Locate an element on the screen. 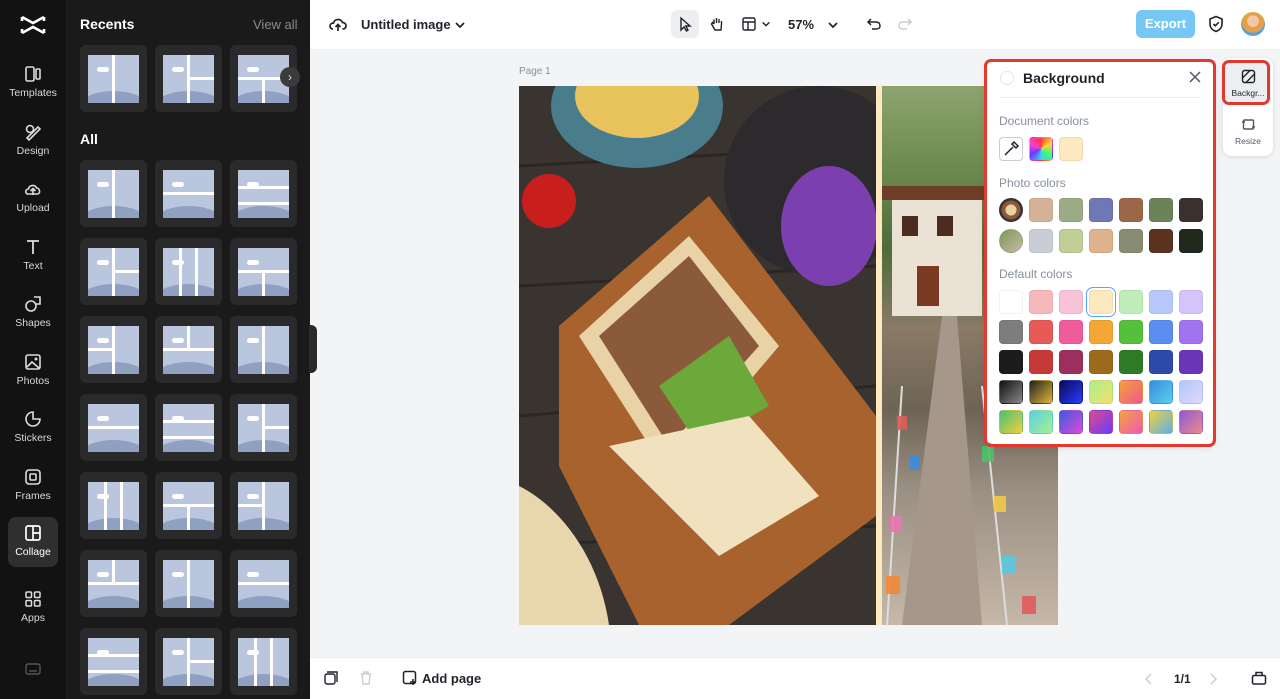 The height and width of the screenshot is (699, 1280). rail-label: Design is located at coordinates (33, 151).